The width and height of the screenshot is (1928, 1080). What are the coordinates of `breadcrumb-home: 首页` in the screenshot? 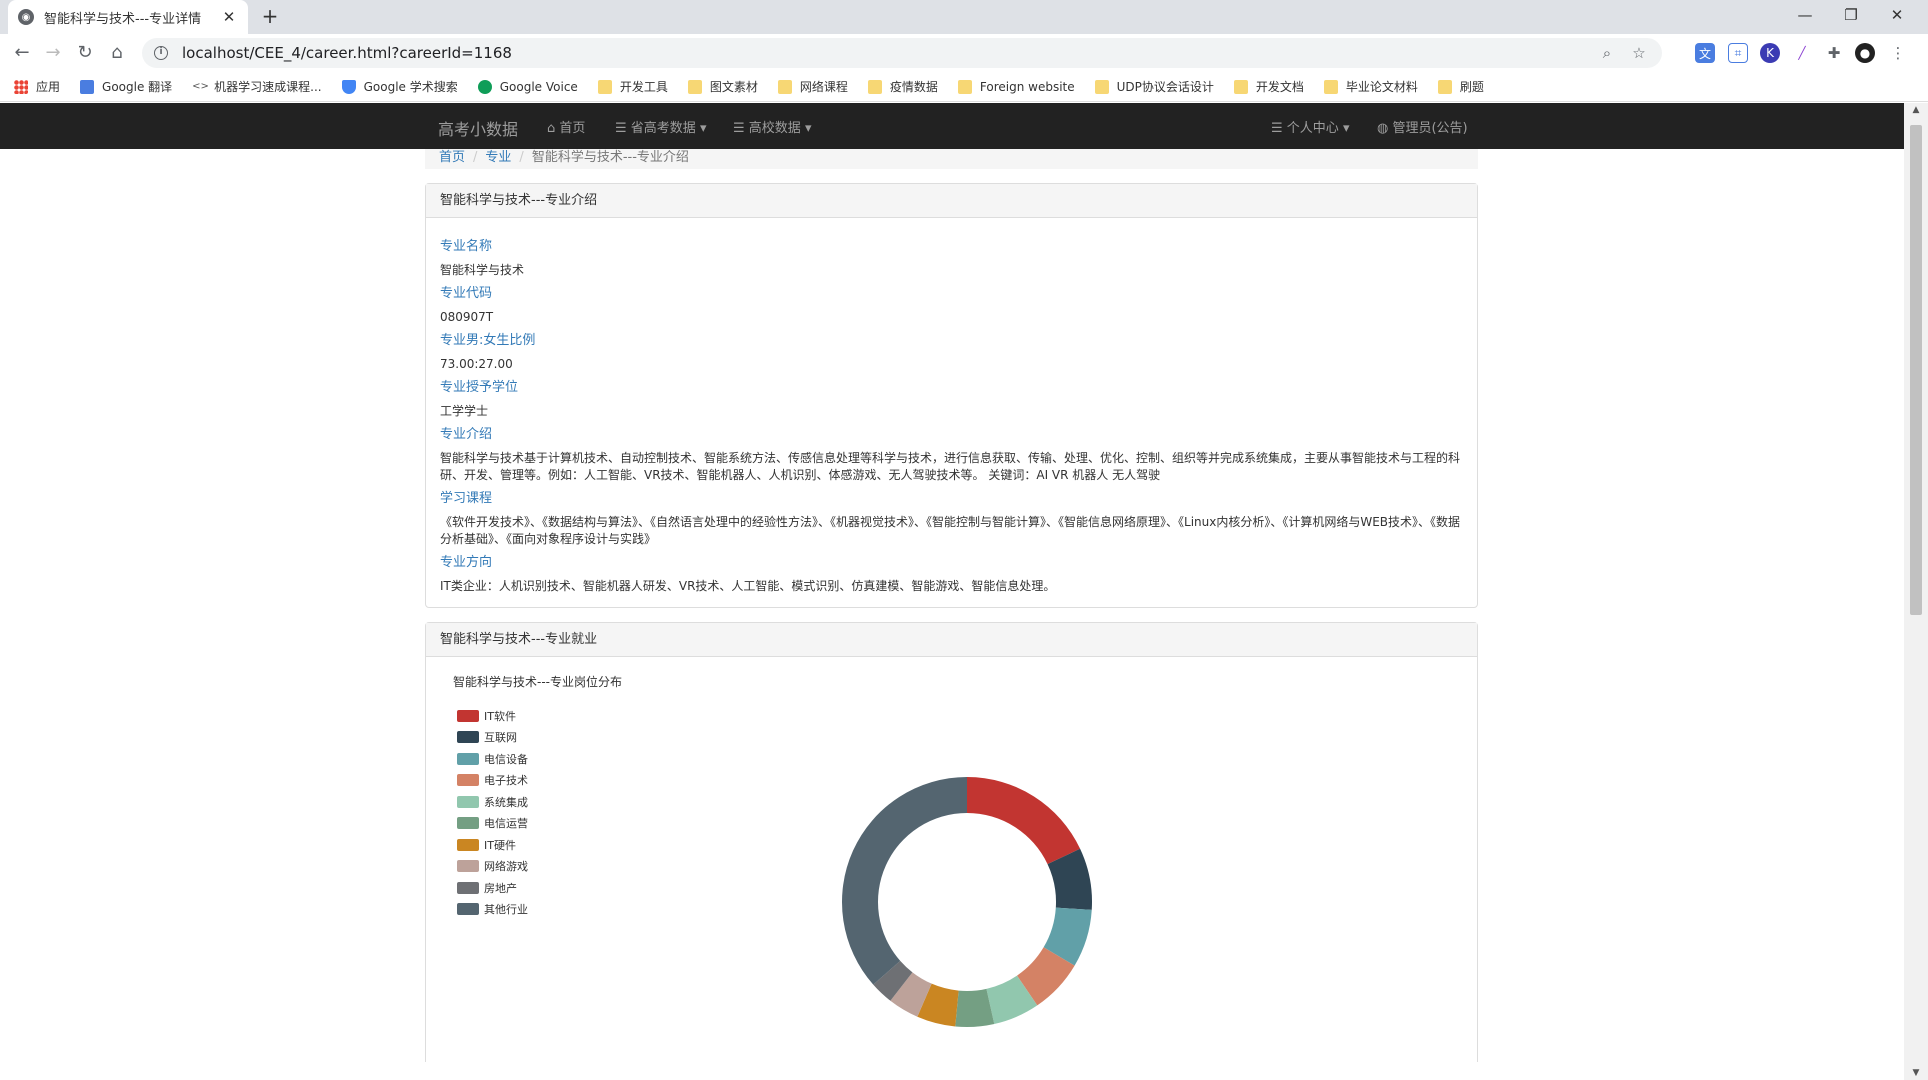 It's located at (452, 159).